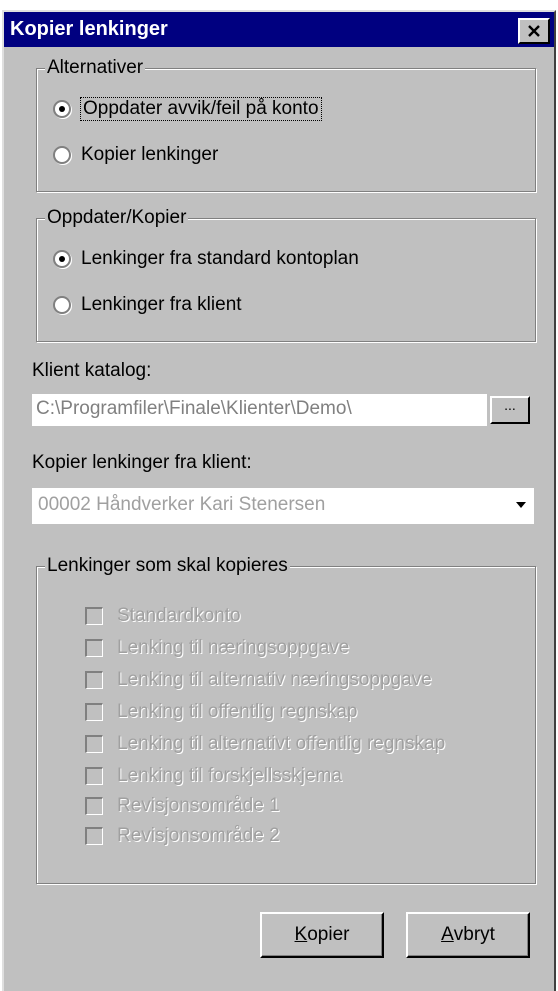  Describe the element at coordinates (447, 934) in the screenshot. I see `cancel-button-mnemonic: A` at that location.